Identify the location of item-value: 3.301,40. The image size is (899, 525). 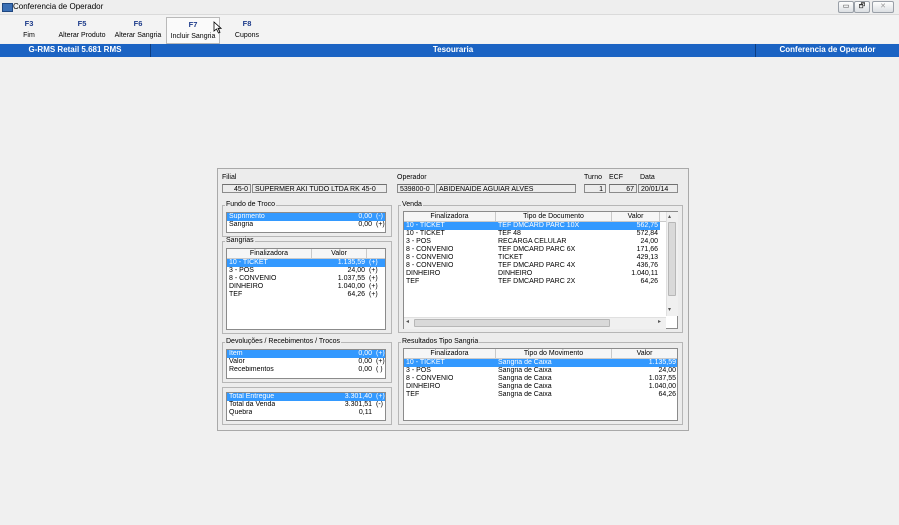
(358, 396).